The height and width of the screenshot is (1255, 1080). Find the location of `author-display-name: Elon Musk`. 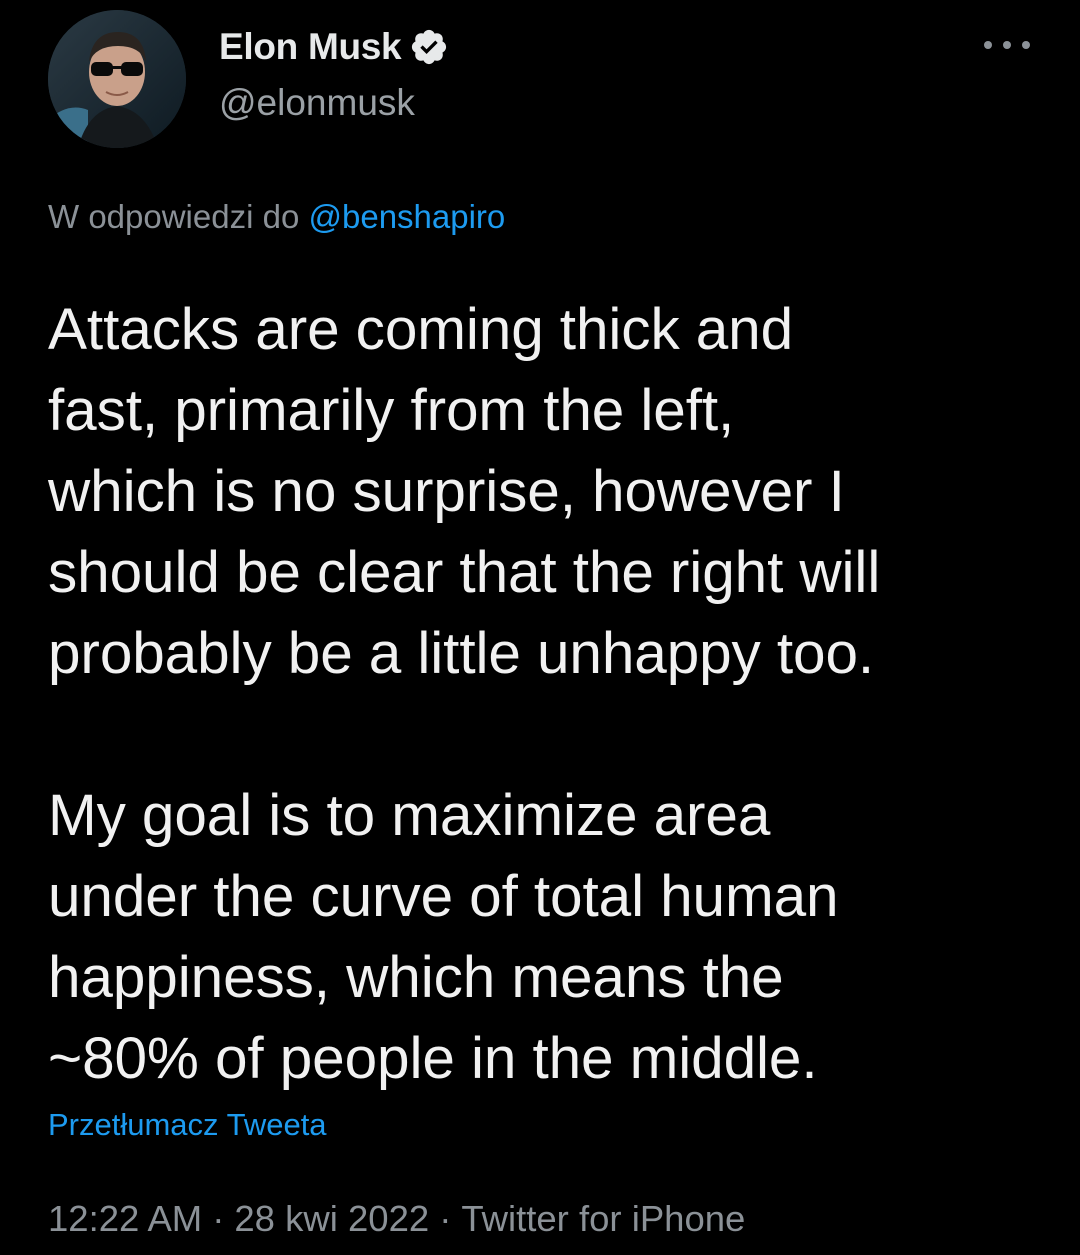

author-display-name: Elon Musk is located at coordinates (310, 47).